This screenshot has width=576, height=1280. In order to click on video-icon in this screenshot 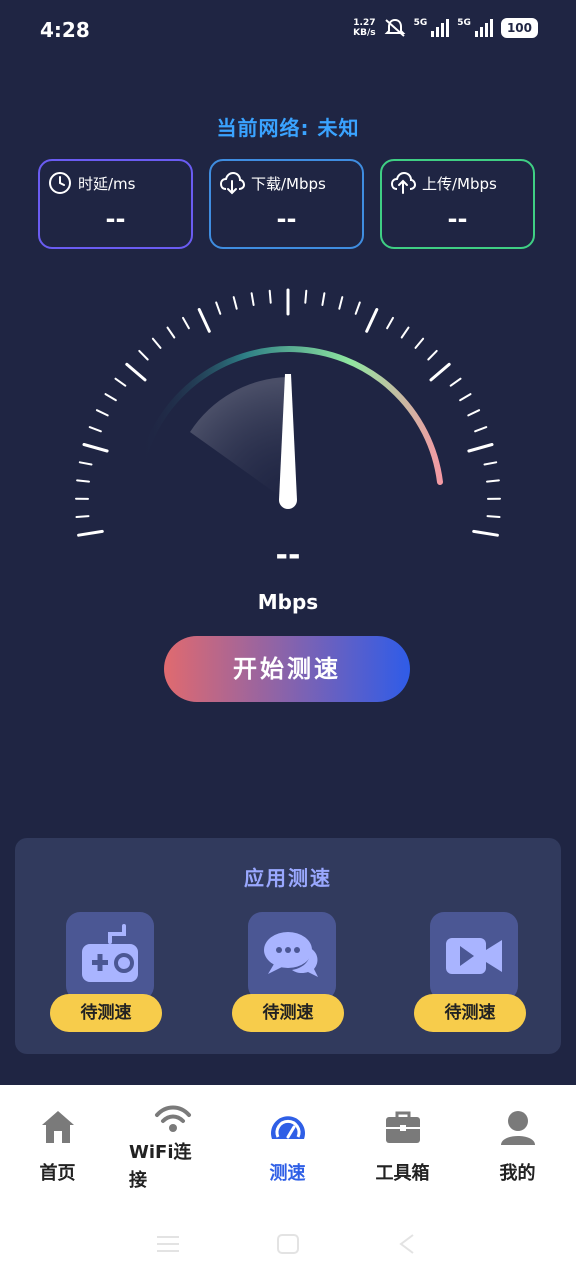, I will do `click(474, 956)`.